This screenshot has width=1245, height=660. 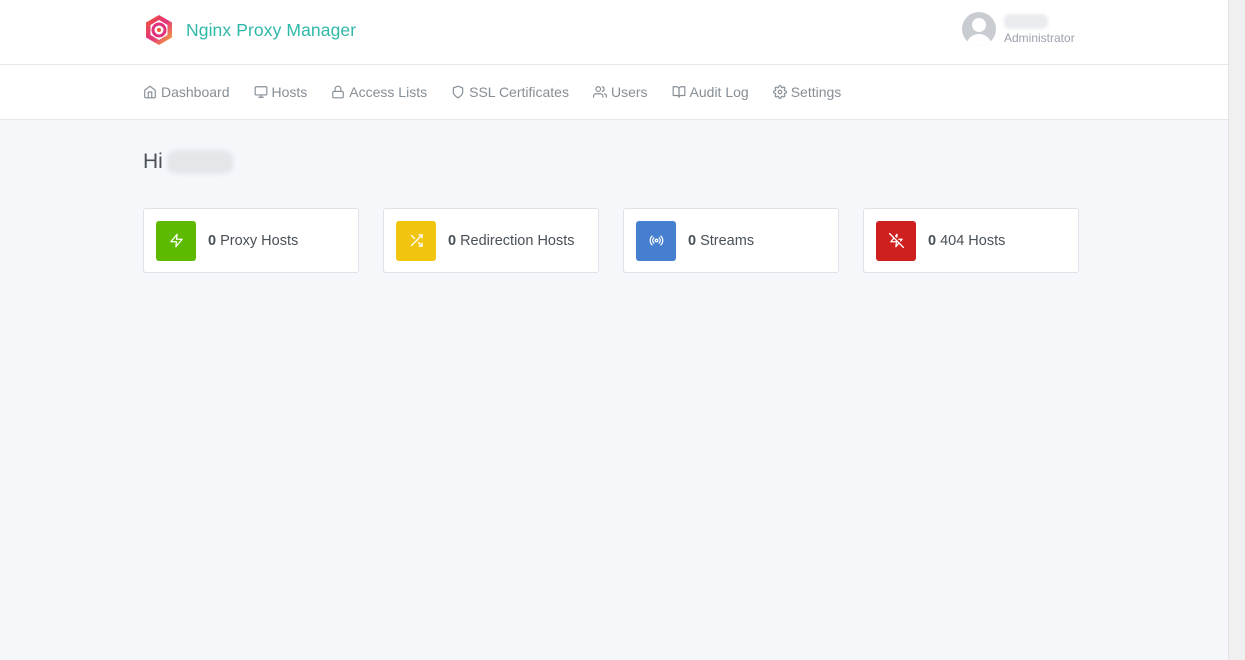 I want to click on nav-label: Hosts, so click(x=289, y=92).